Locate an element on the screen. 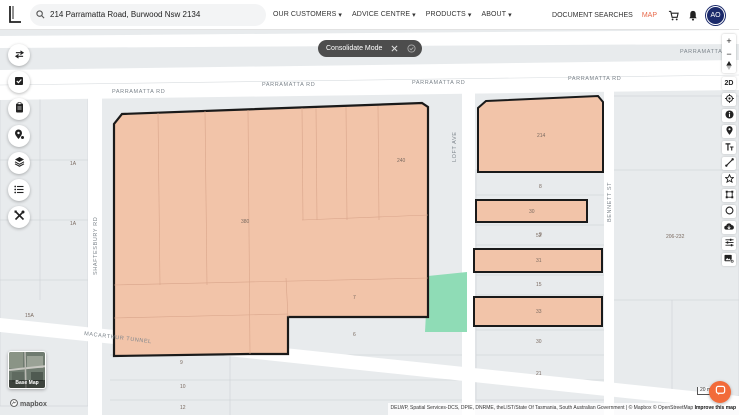 The height and width of the screenshot is (415, 739). nav-advice-centre: ADVICE CENTRE ▾ is located at coordinates (384, 15).